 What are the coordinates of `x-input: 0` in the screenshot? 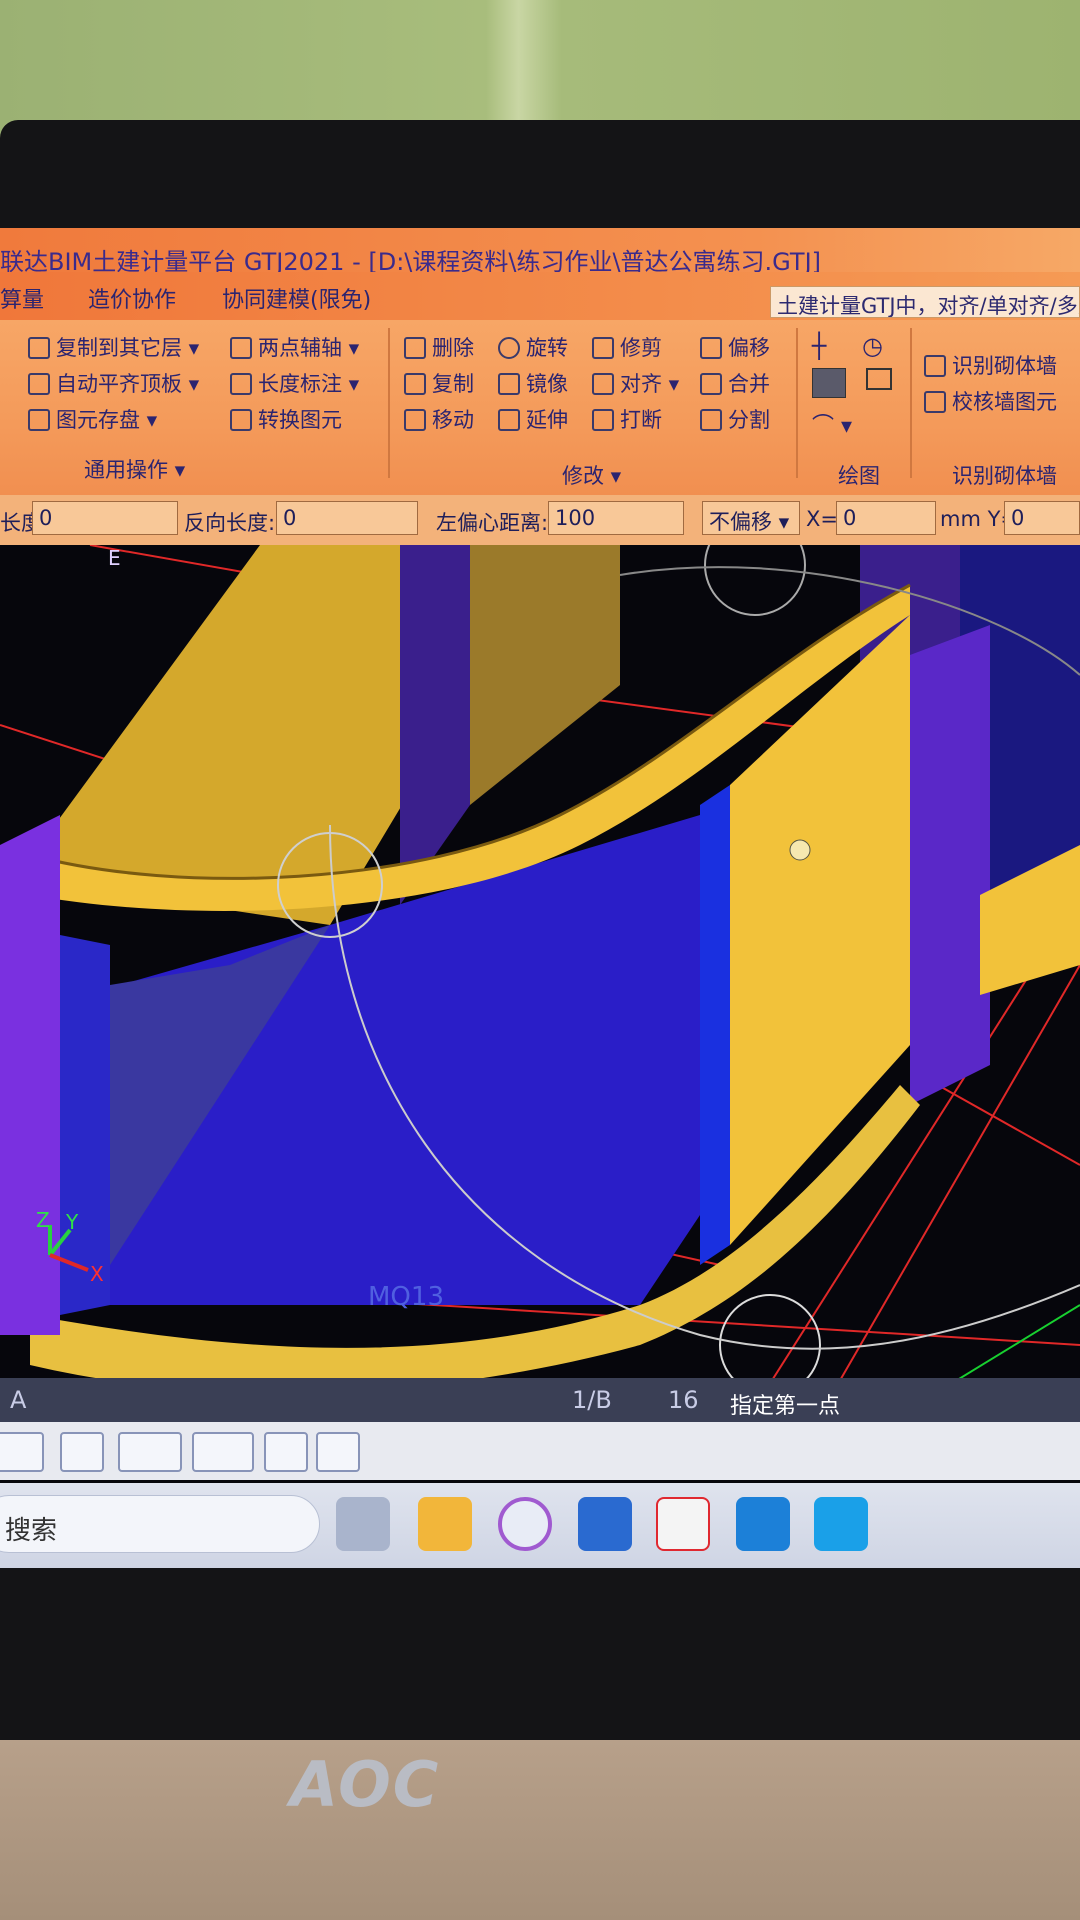 It's located at (886, 518).